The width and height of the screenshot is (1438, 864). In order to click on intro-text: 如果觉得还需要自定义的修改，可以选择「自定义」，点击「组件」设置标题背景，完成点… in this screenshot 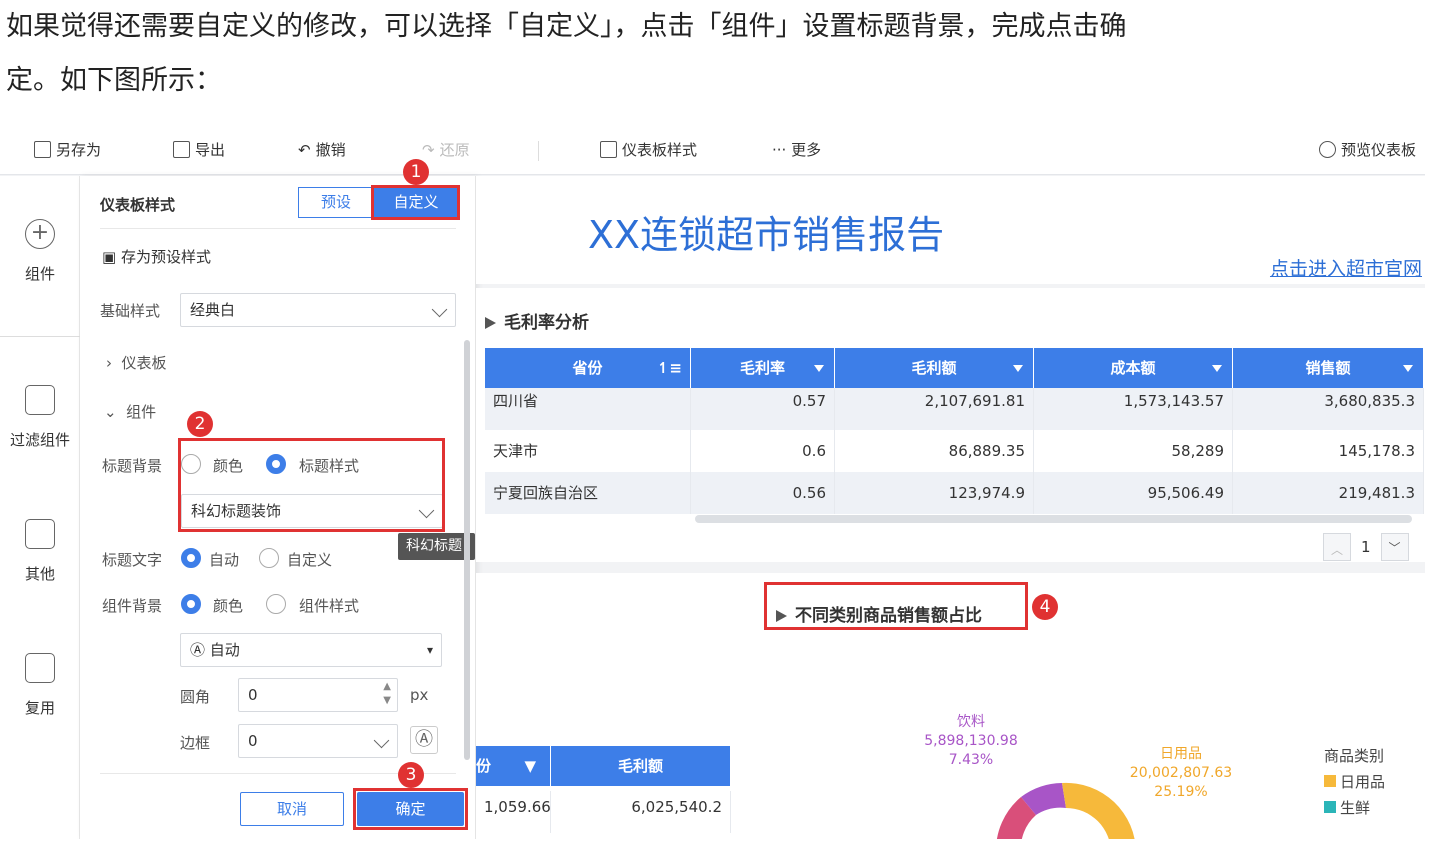, I will do `click(716, 54)`.